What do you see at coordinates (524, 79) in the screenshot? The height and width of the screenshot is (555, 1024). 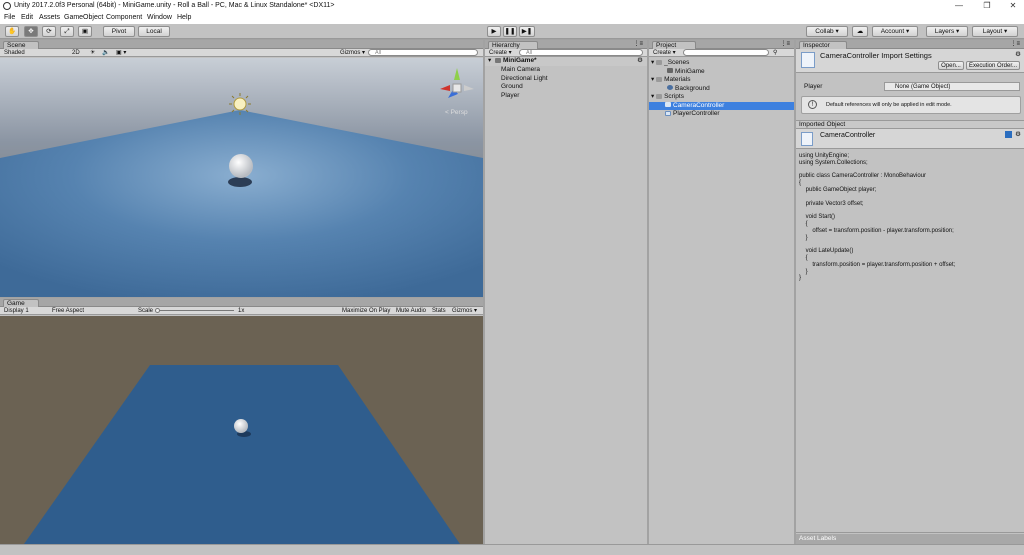 I see `hierarchy-item-directional-light: Directional Light` at bounding box center [524, 79].